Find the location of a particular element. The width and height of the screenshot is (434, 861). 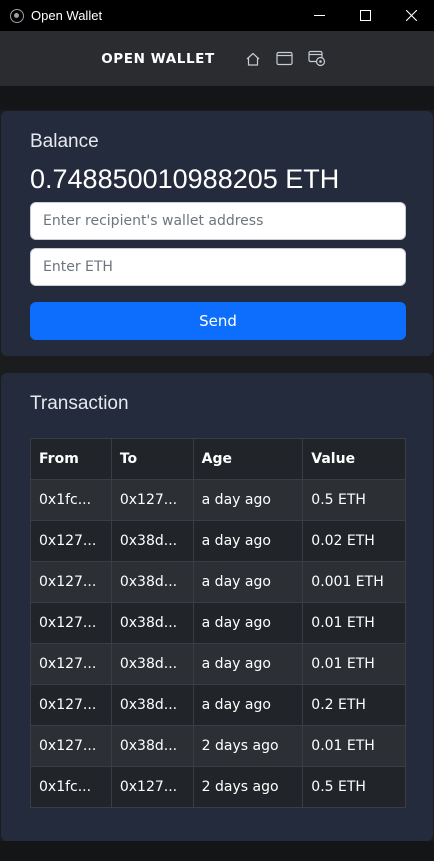

window-controls is located at coordinates (365, 15).